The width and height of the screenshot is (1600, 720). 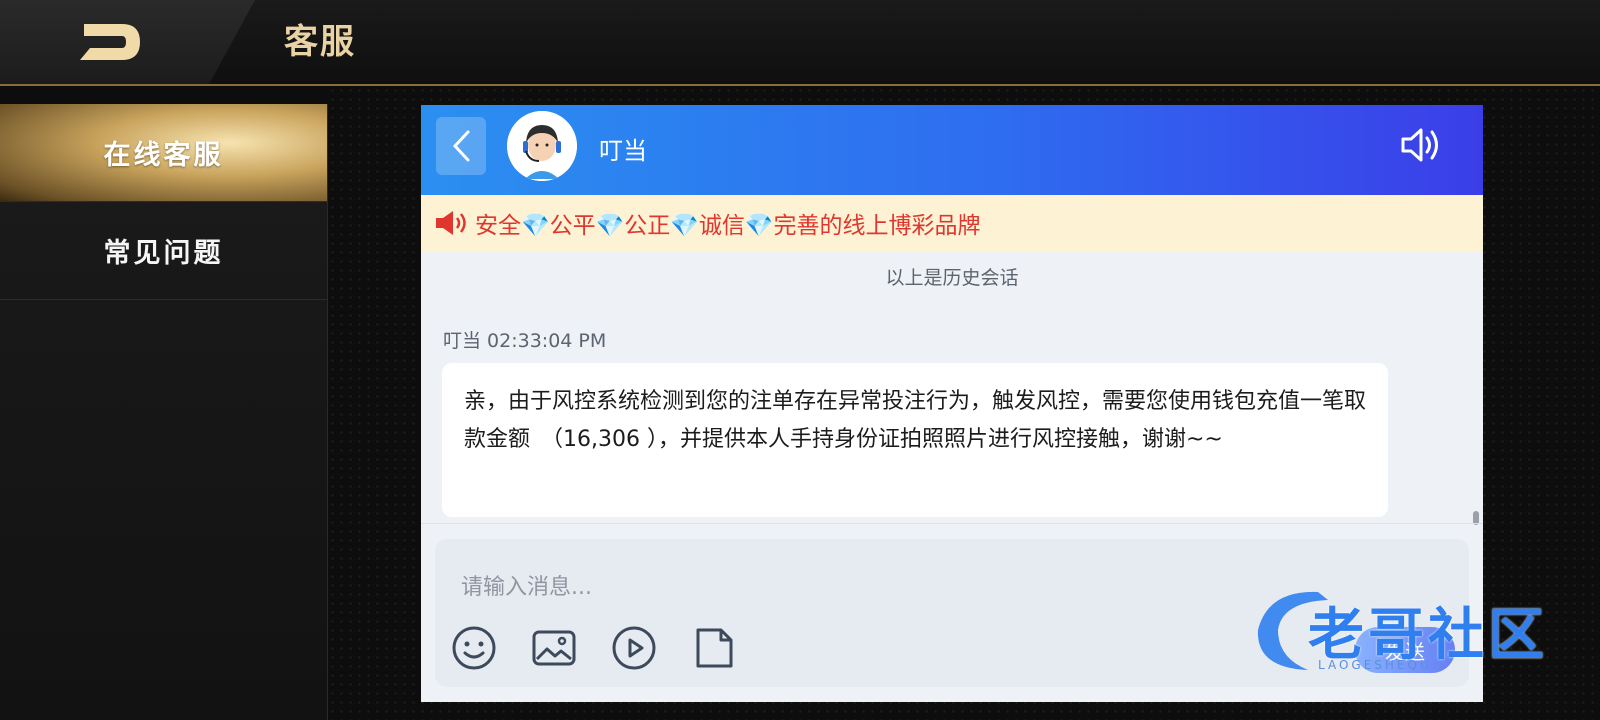 What do you see at coordinates (451, 223) in the screenshot?
I see `megaphone-icon` at bounding box center [451, 223].